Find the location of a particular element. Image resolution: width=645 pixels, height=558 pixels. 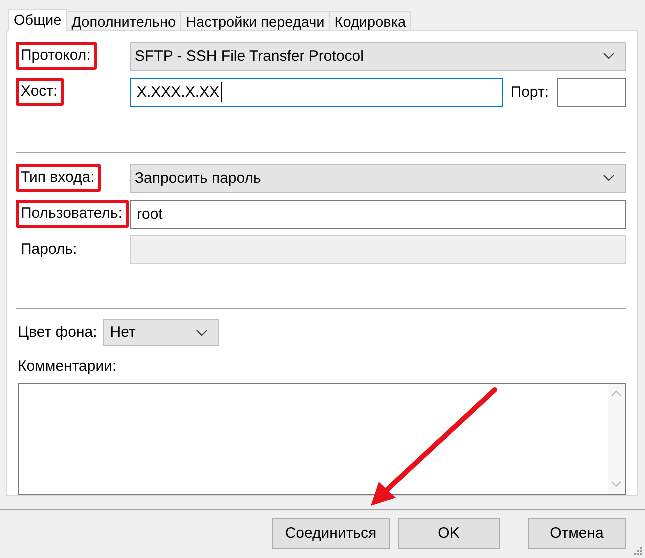

resize-grip-icon is located at coordinates (638, 551).